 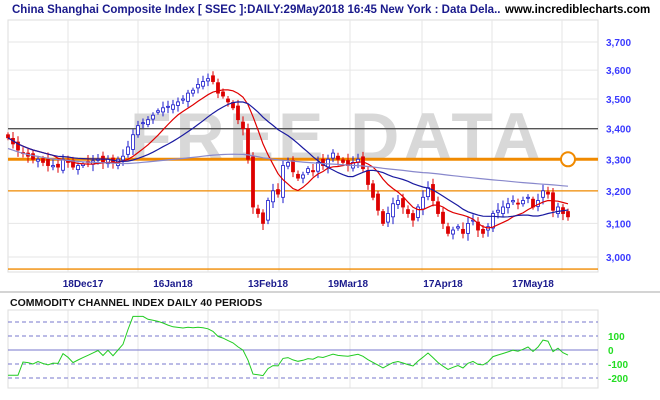 What do you see at coordinates (616, 337) in the screenshot?
I see `cci-tick-label: 100` at bounding box center [616, 337].